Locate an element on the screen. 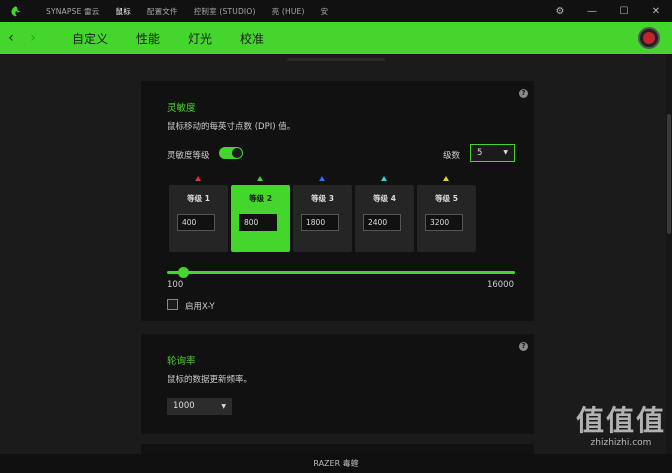 The image size is (672, 473). dpi-stage-input: 3200 is located at coordinates (444, 222).